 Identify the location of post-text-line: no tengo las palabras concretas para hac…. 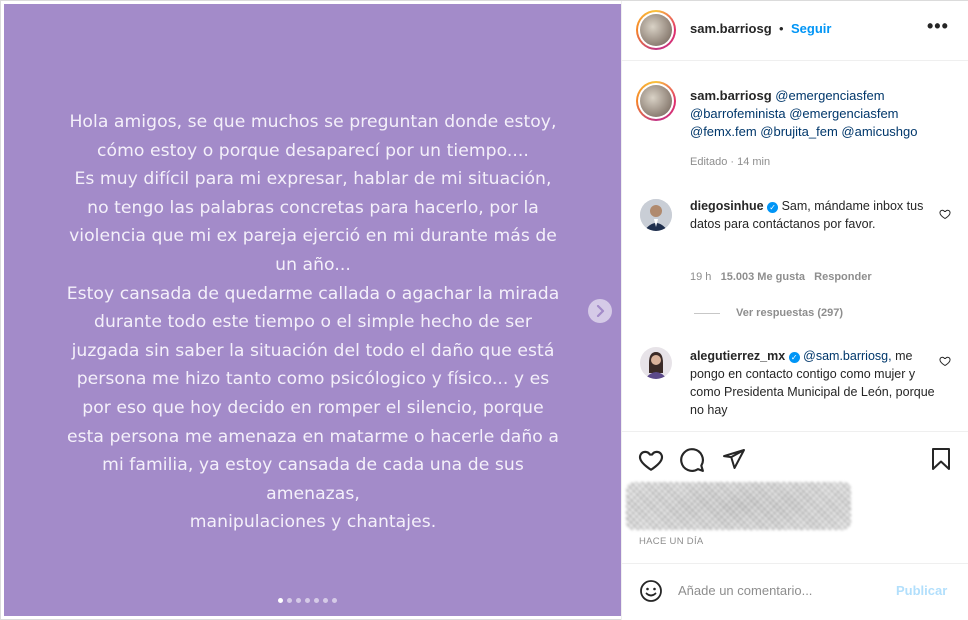
(313, 207).